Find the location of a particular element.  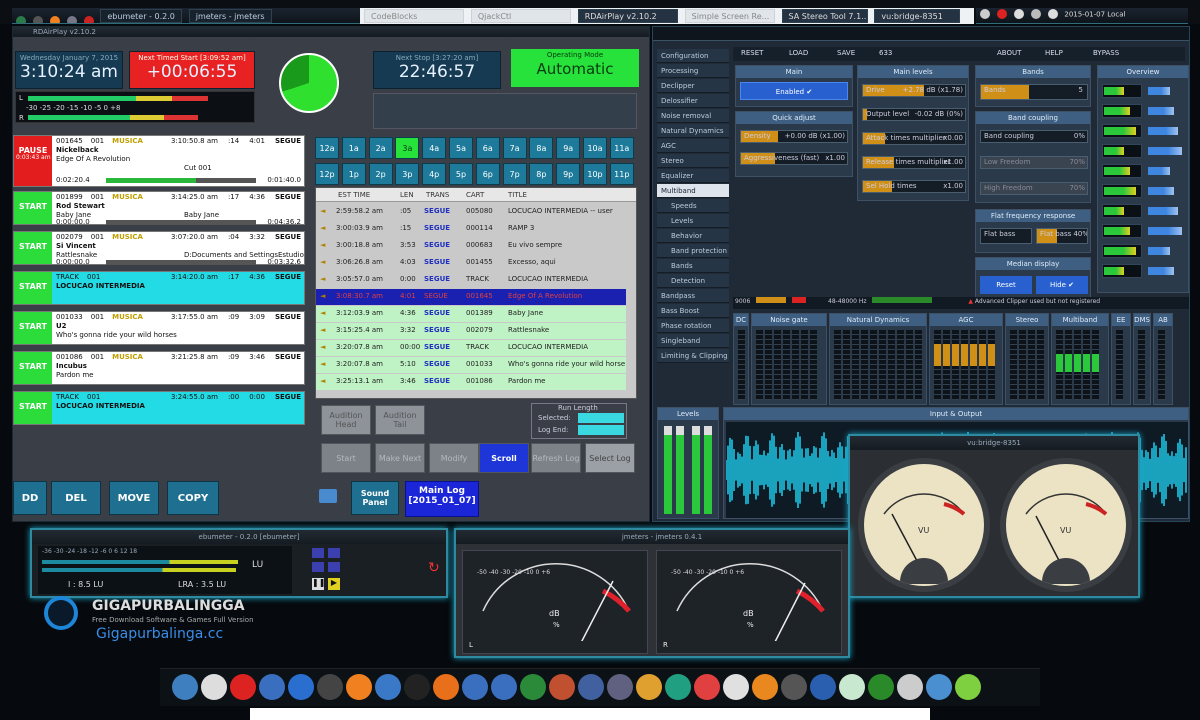

menu-item: Limiting & Clipping is located at coordinates (693, 356).